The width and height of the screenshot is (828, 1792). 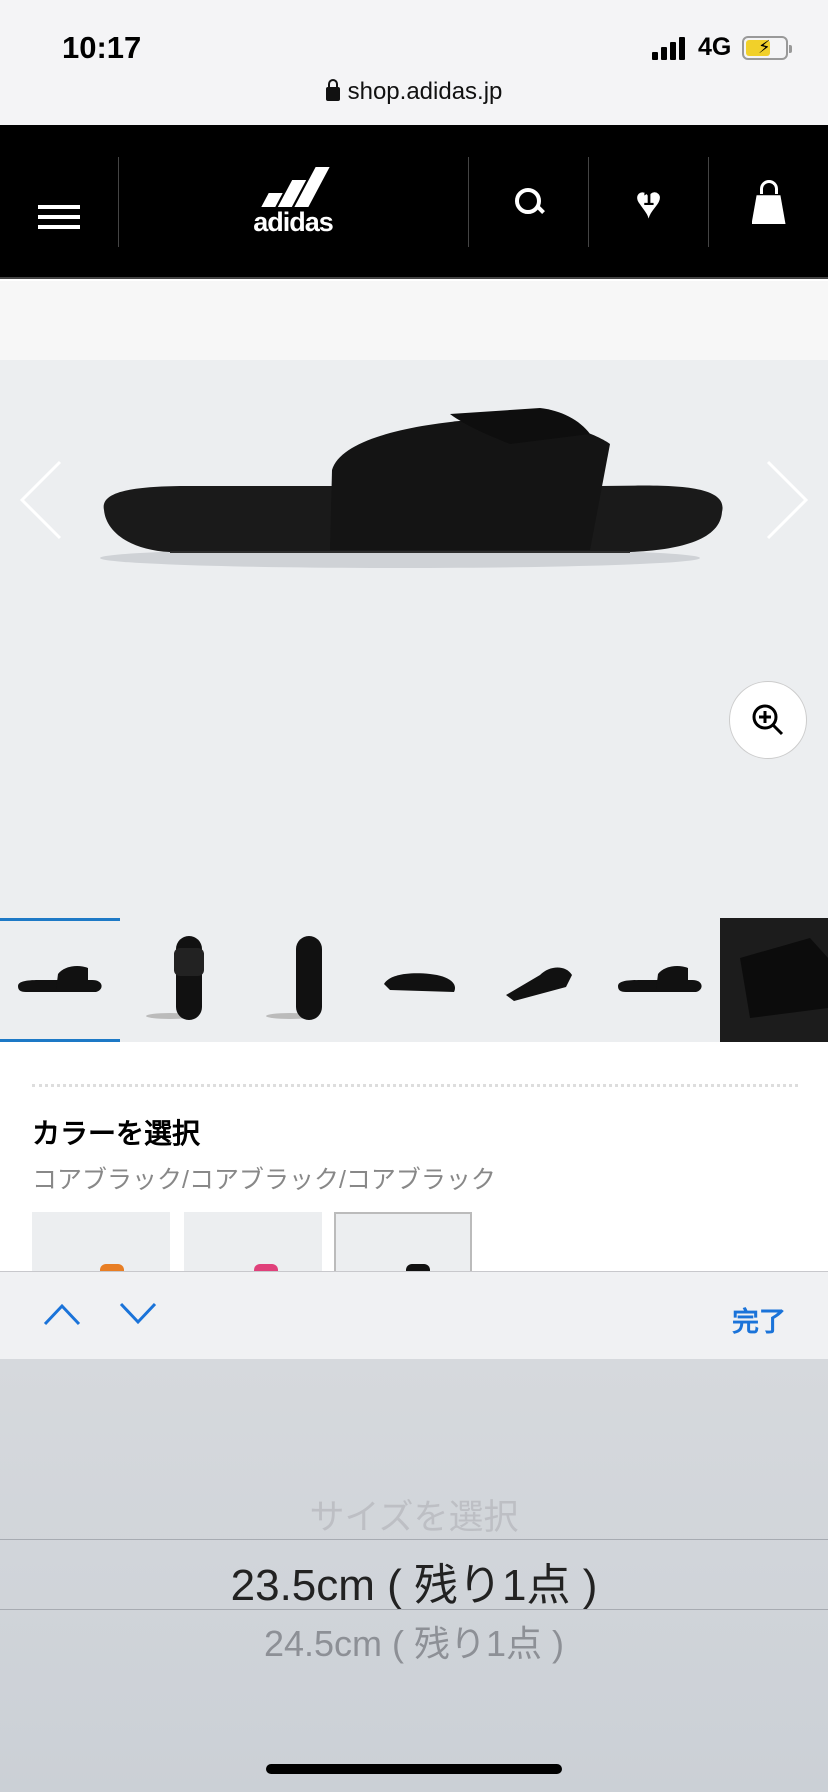 I want to click on selected-color-name: コアブラック/コアブラック/コアブラック, so click(x=264, y=1180).